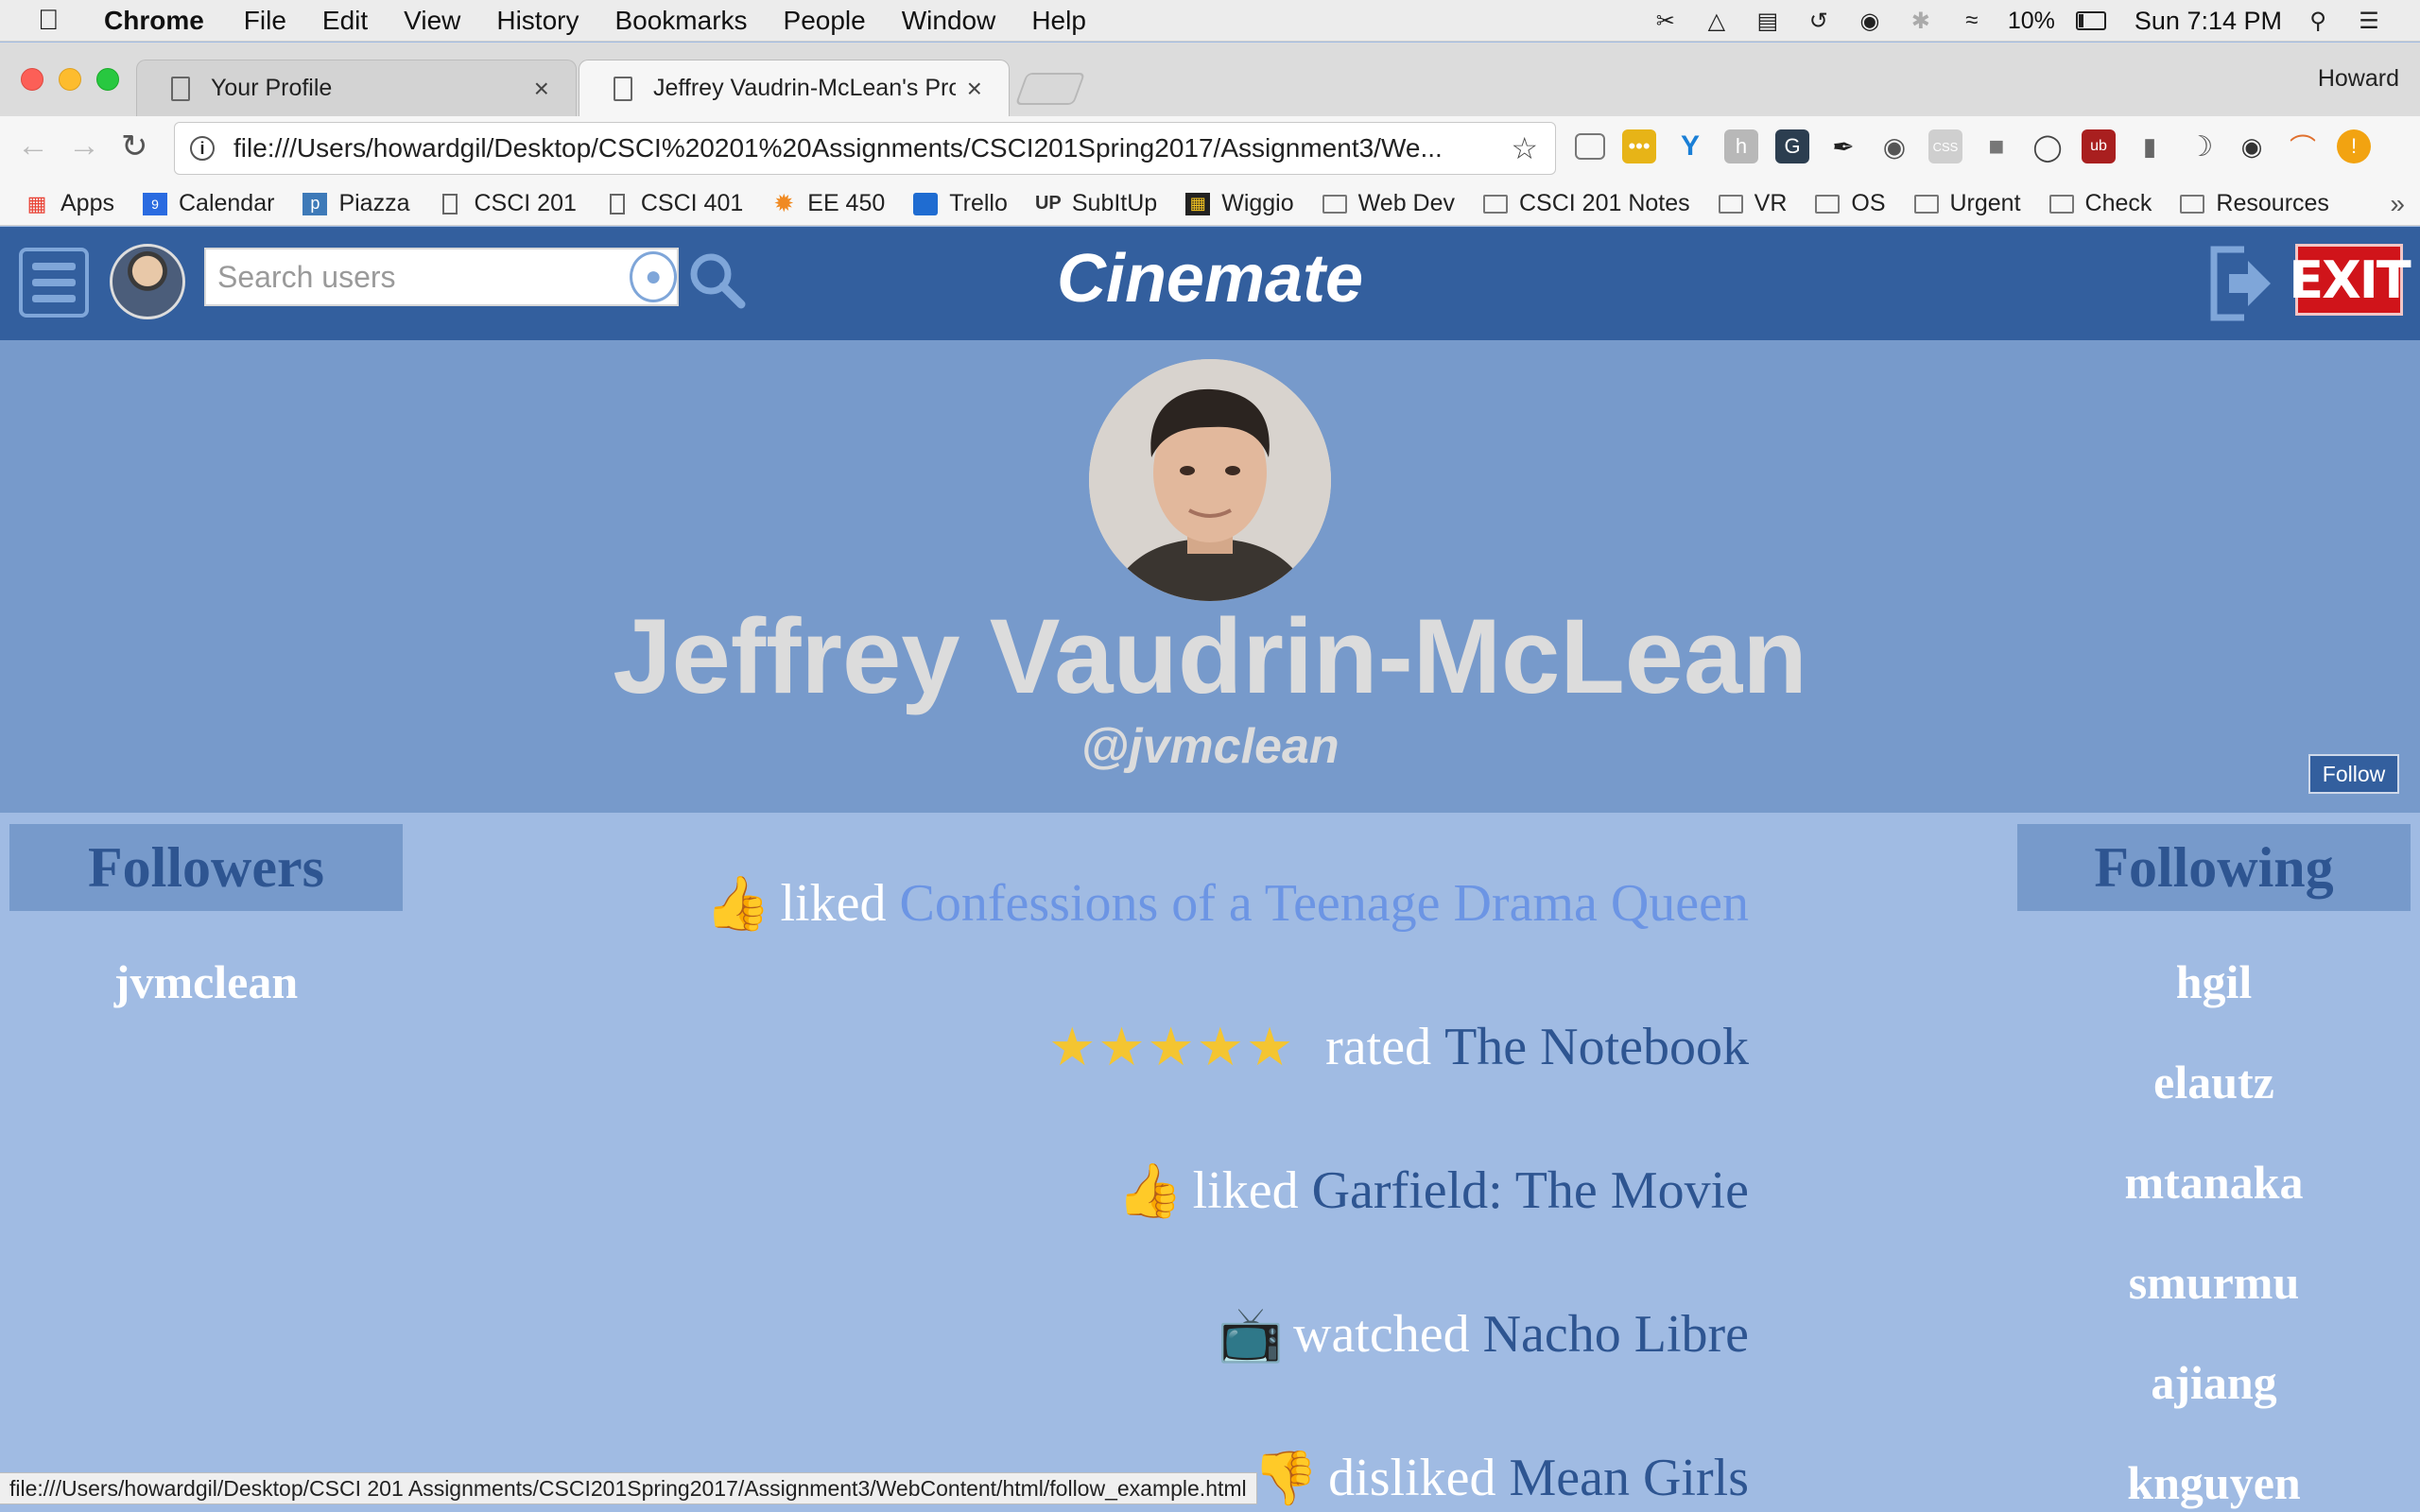 This screenshot has width=2420, height=1512. What do you see at coordinates (1741, 146) in the screenshot?
I see `h-extension-icon: h` at bounding box center [1741, 146].